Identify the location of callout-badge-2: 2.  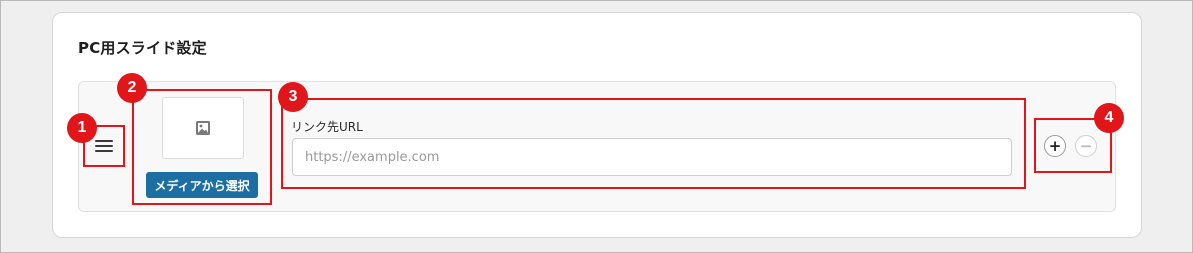
(132, 88).